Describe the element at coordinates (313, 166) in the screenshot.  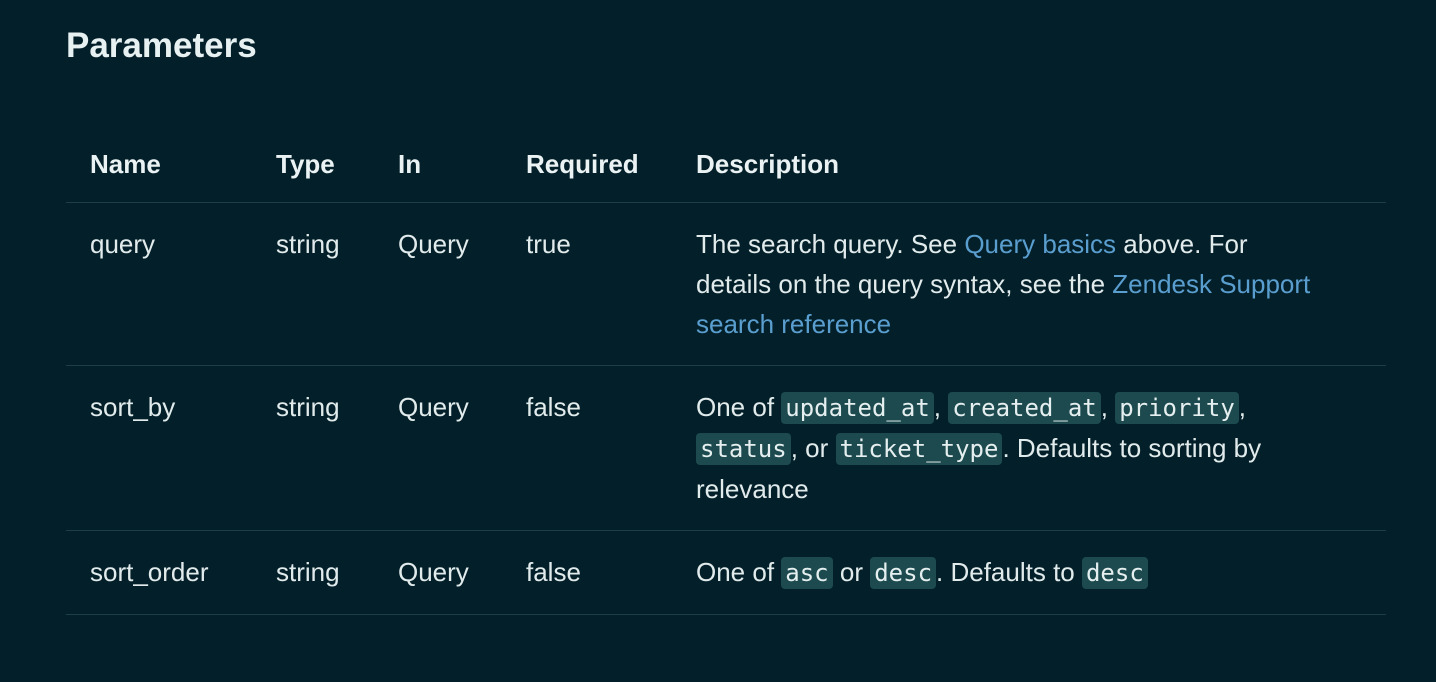
I see `column-header-type: Type` at that location.